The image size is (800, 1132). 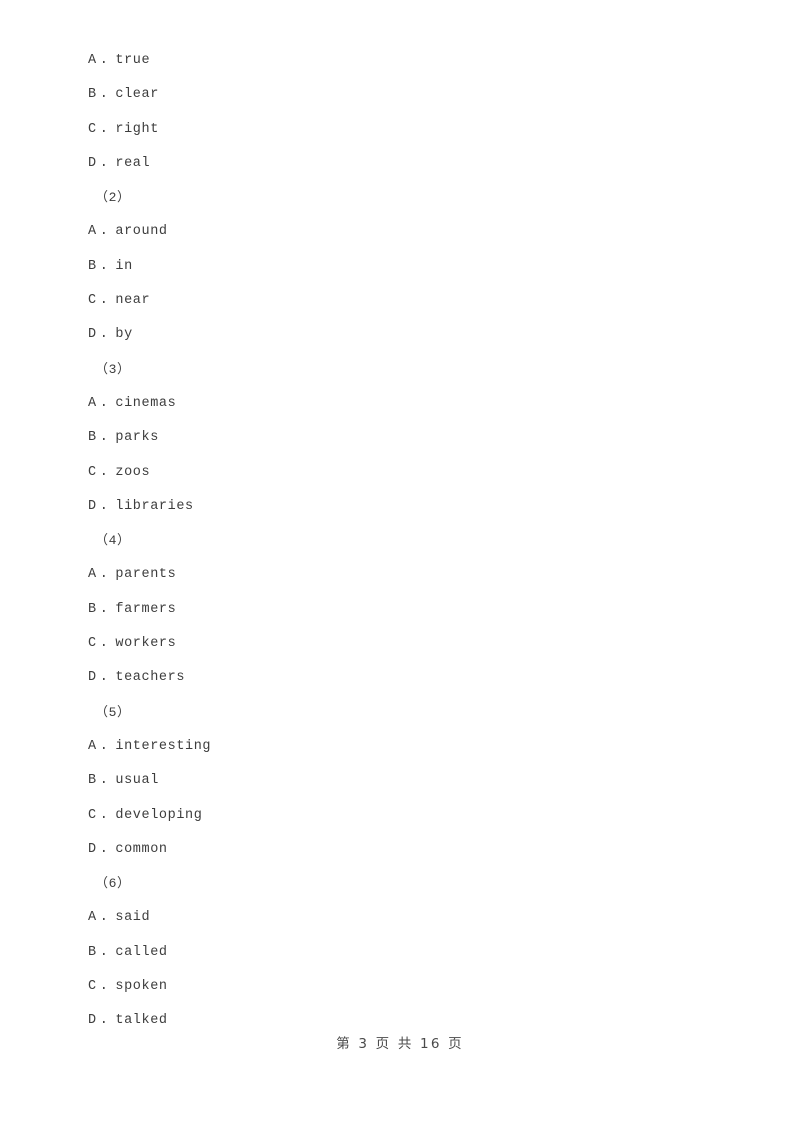 I want to click on option-text: real, so click(x=133, y=163).